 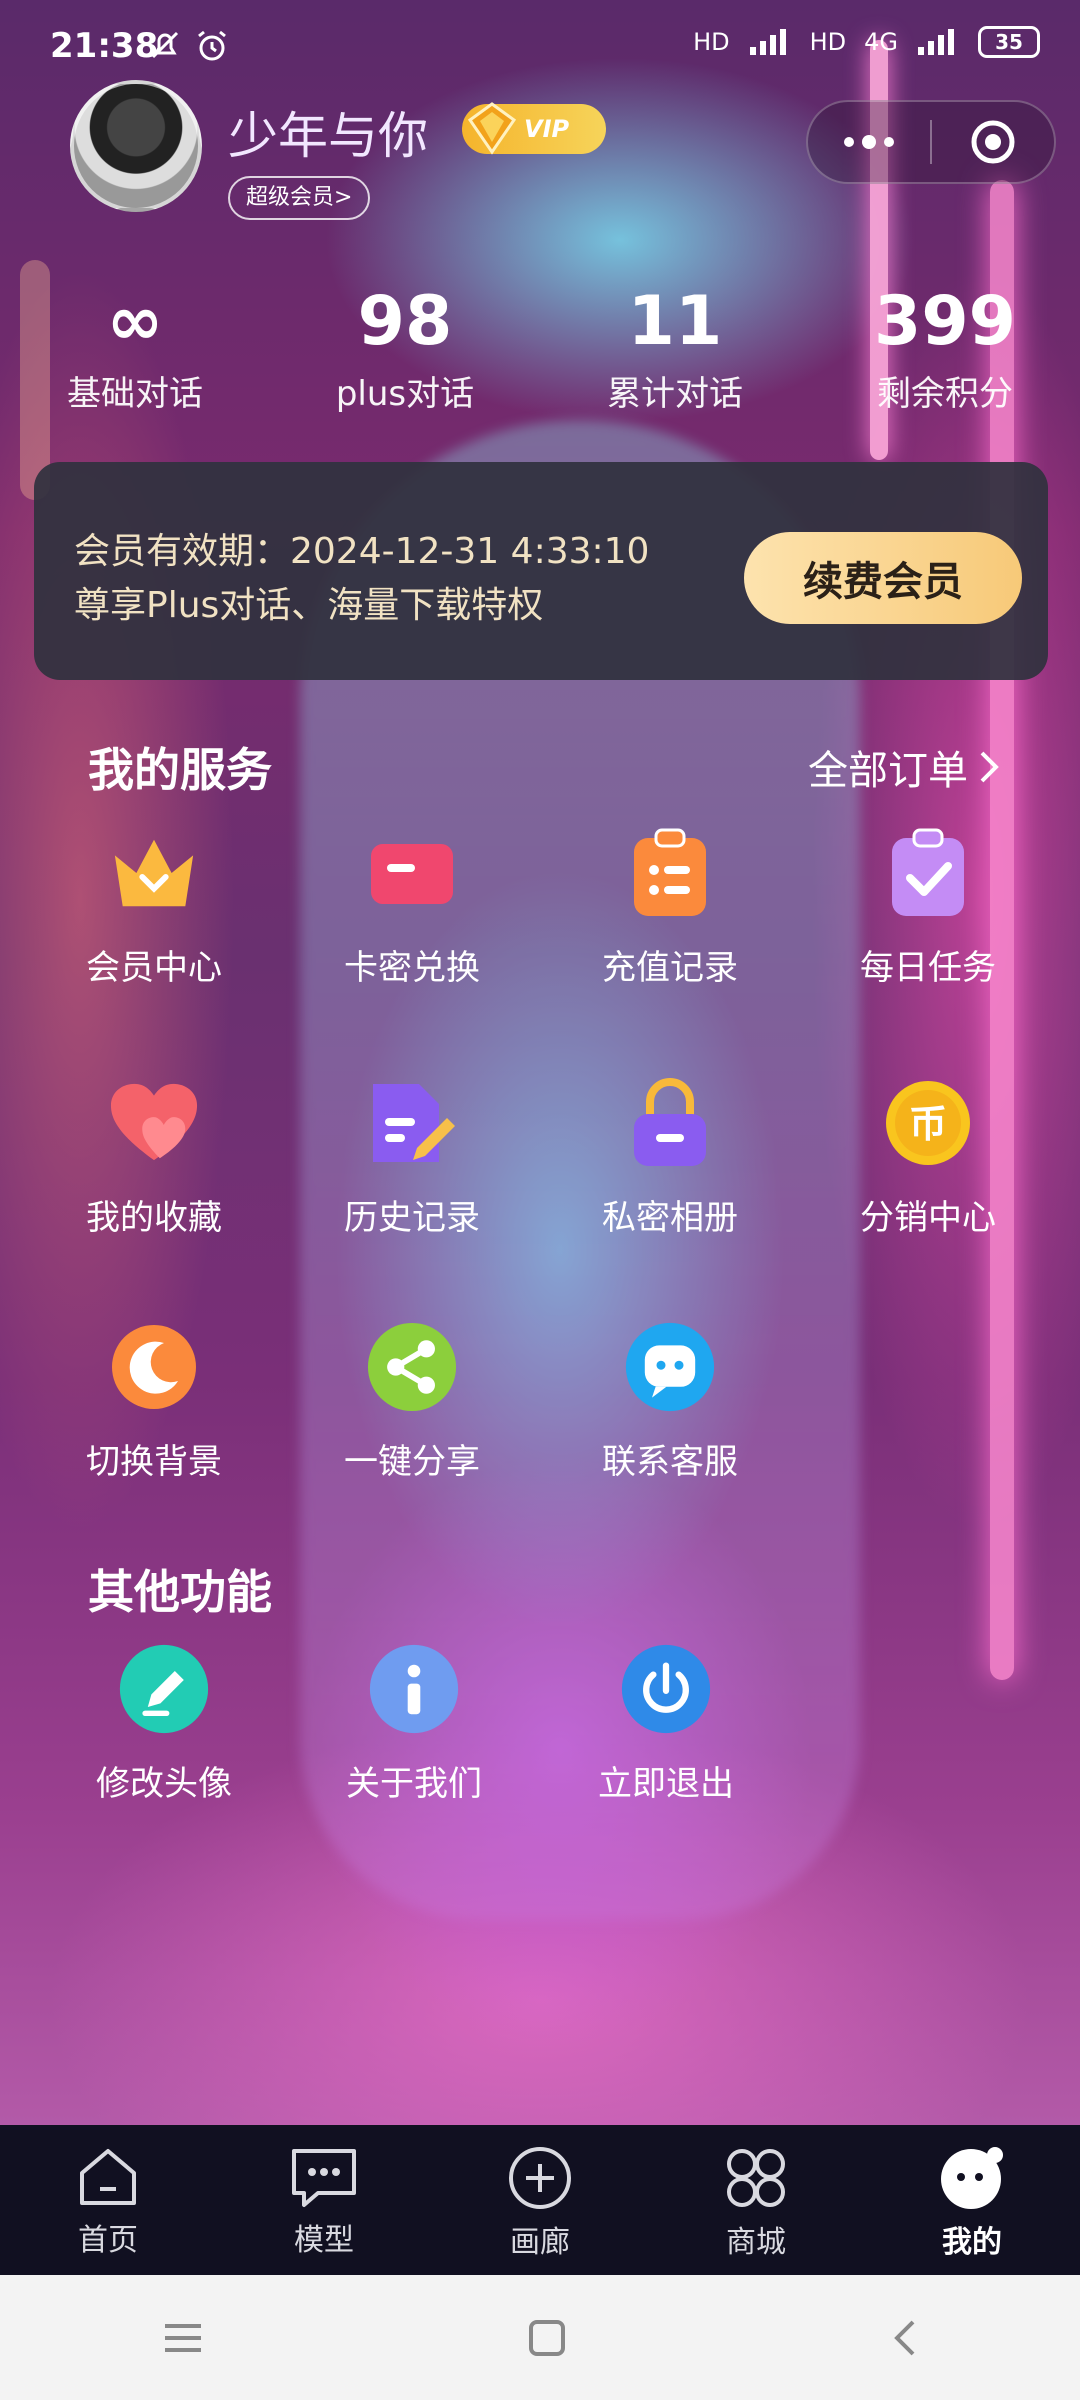 I want to click on status-icons: HD HD 4G 35, so click(x=866, y=42).